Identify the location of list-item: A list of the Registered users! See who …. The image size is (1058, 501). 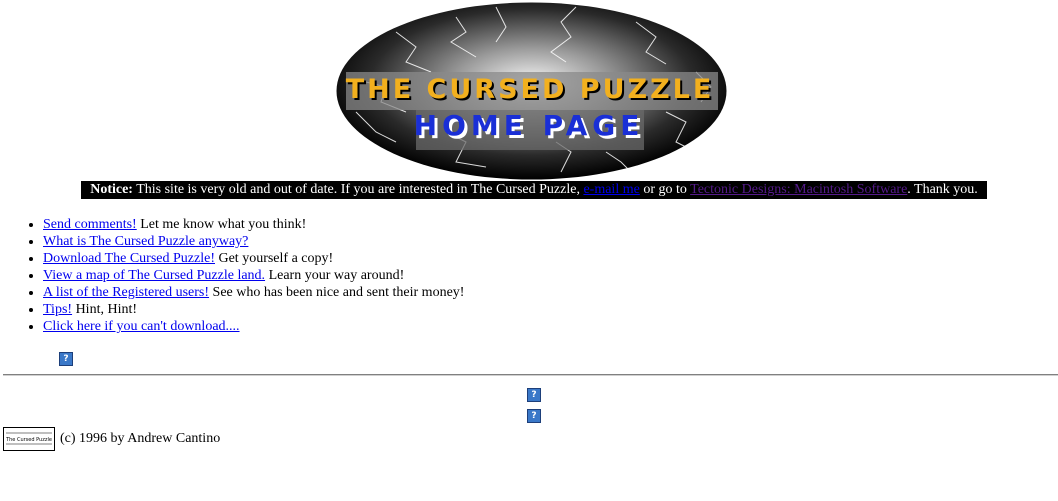
(253, 292).